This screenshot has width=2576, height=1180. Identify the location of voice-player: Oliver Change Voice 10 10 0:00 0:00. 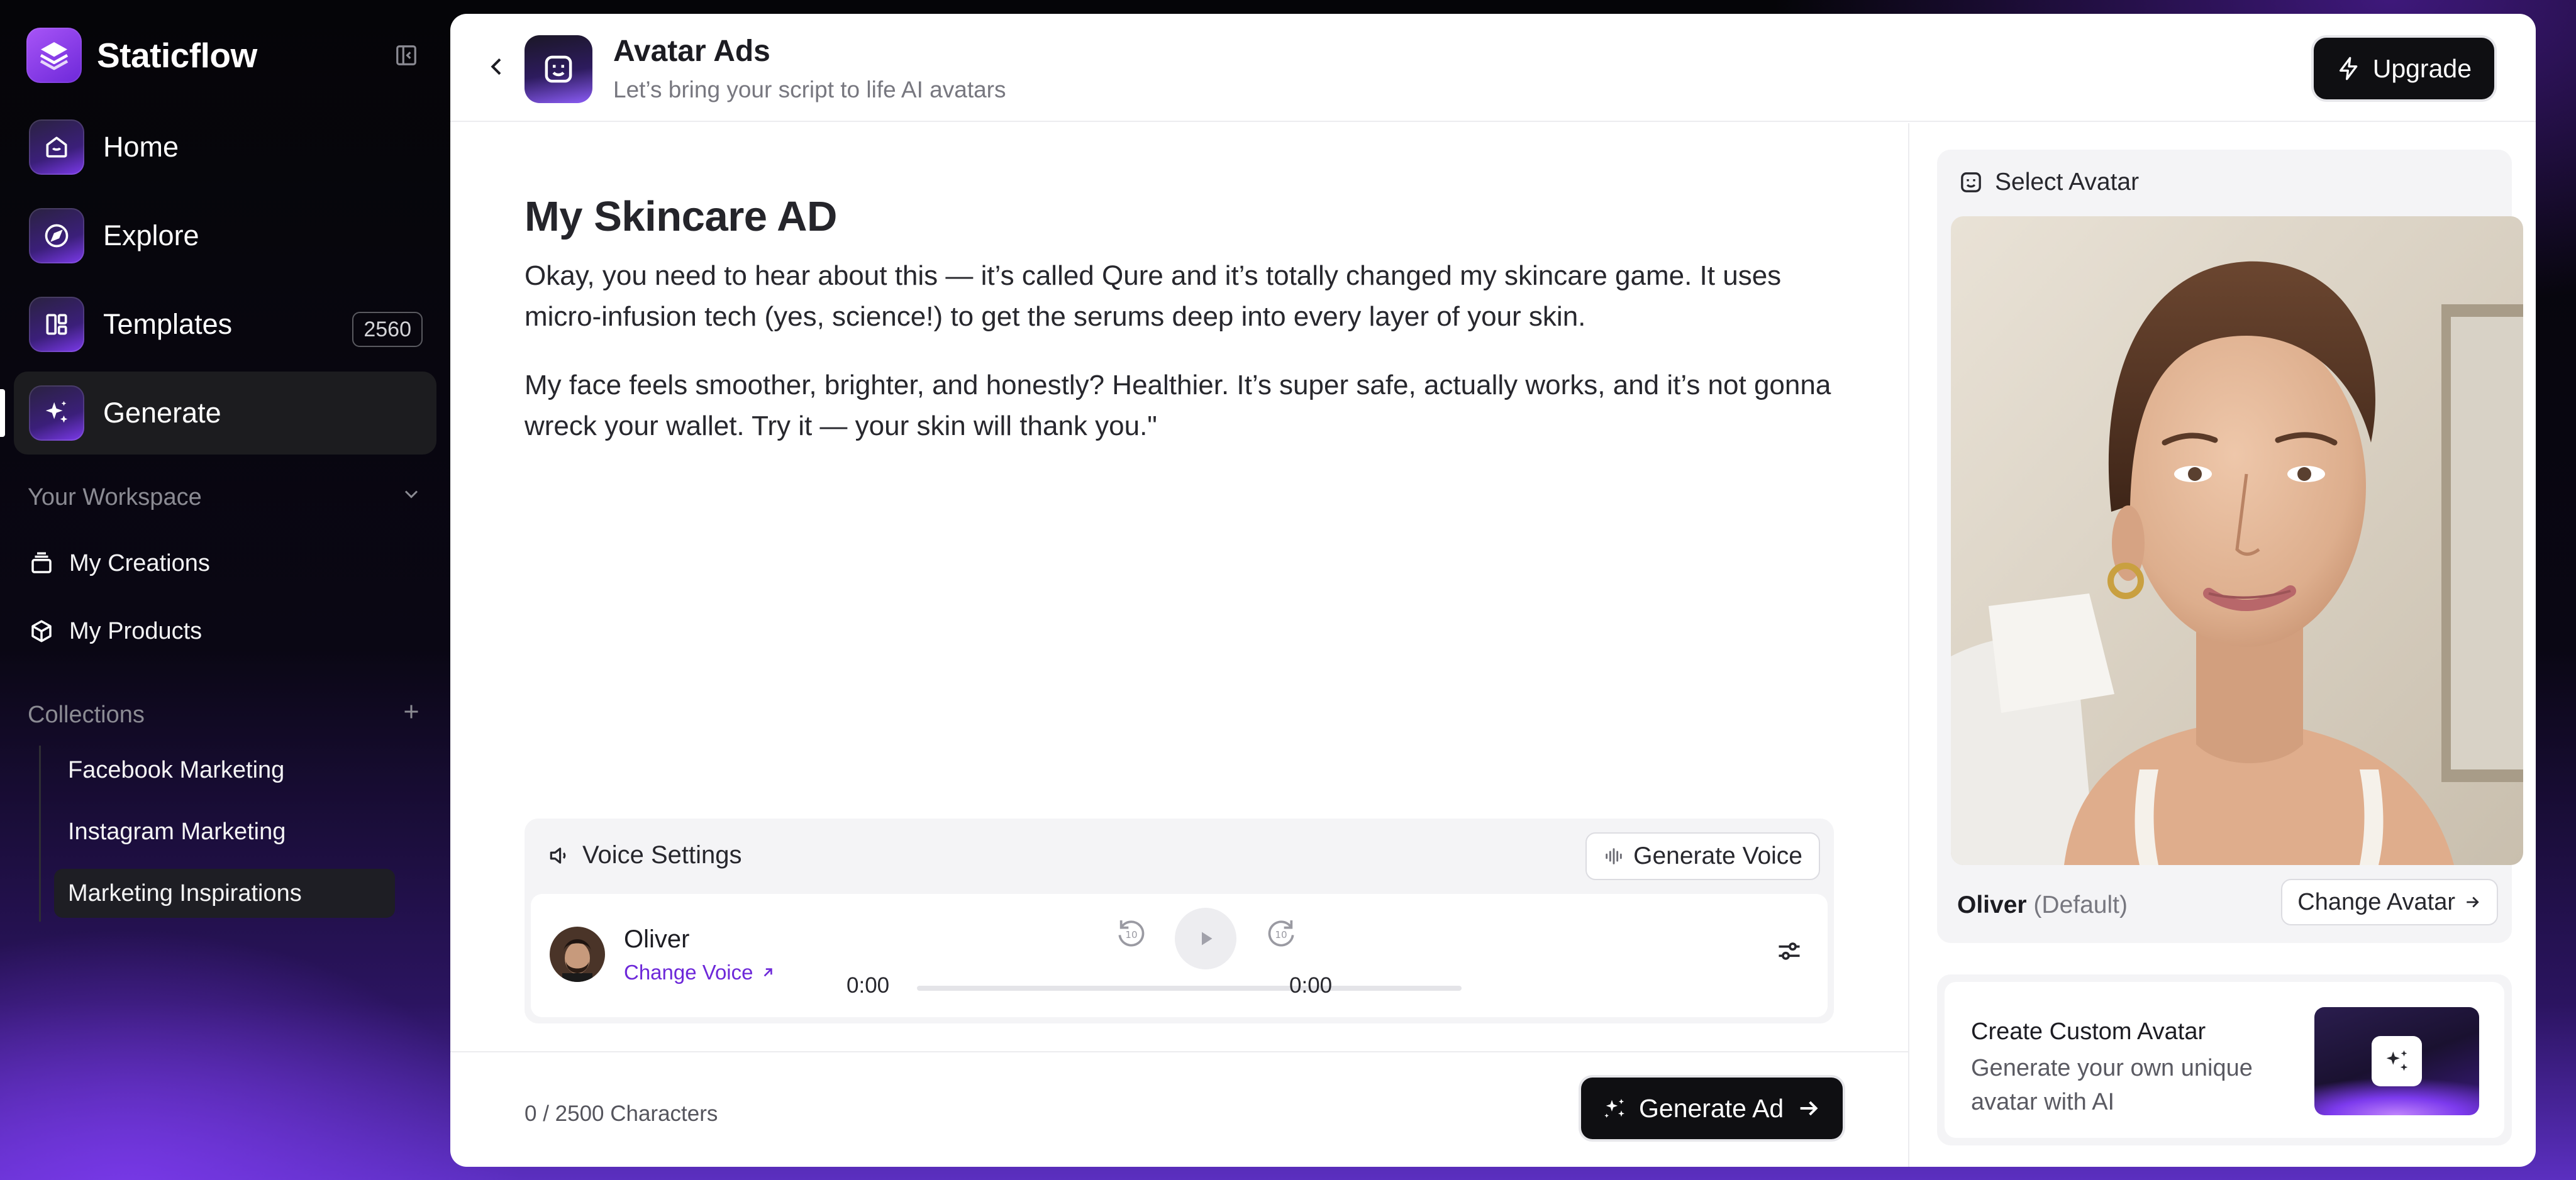
(1179, 955).